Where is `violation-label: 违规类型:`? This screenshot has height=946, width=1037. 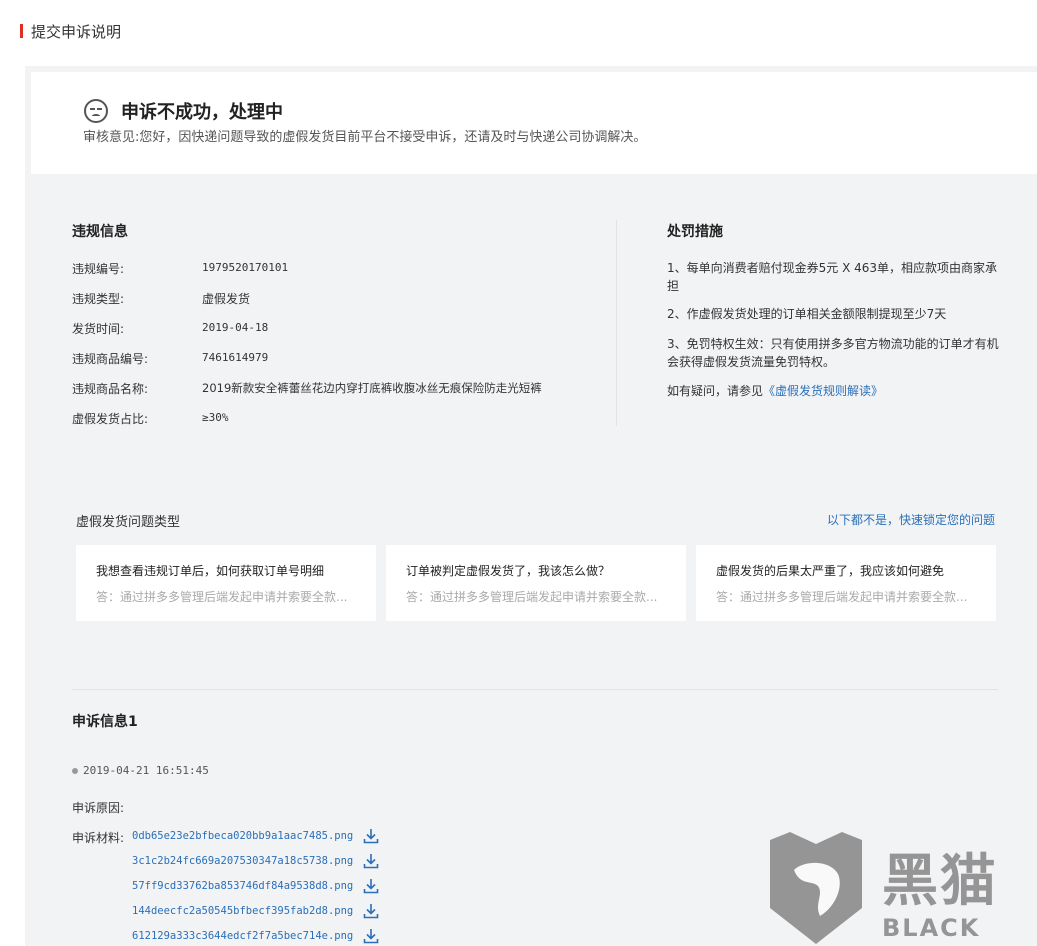 violation-label: 违规类型: is located at coordinates (98, 299).